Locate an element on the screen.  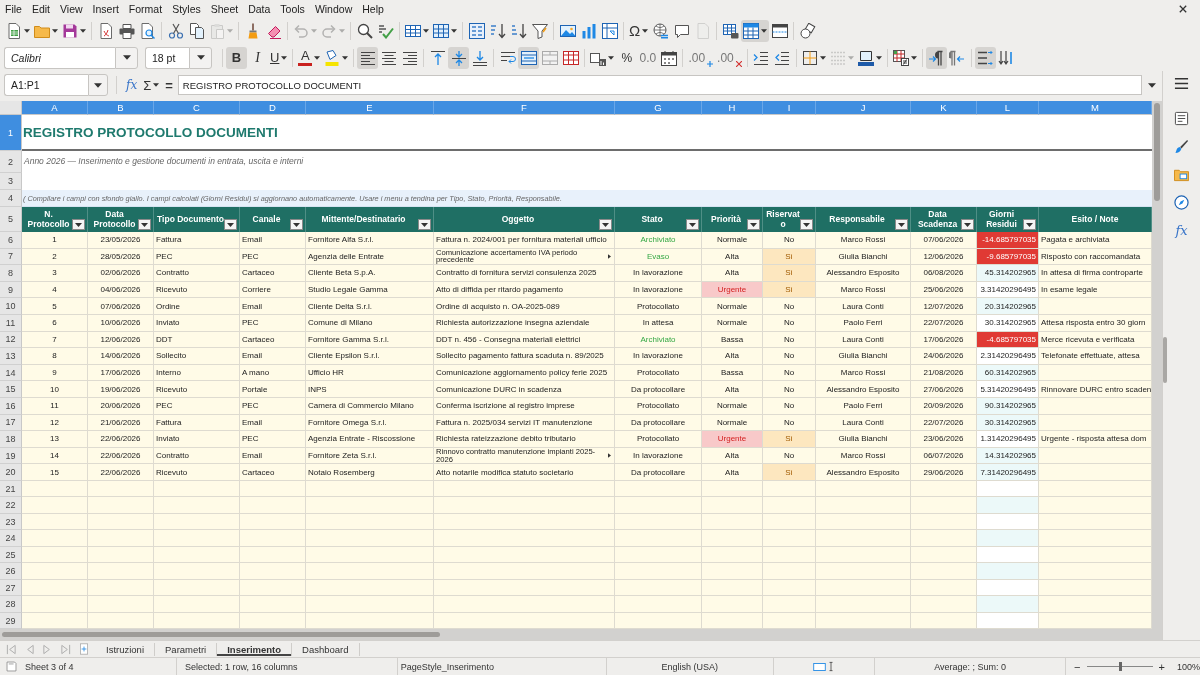
document-lines-icon is located at coordinates (1181, 118).